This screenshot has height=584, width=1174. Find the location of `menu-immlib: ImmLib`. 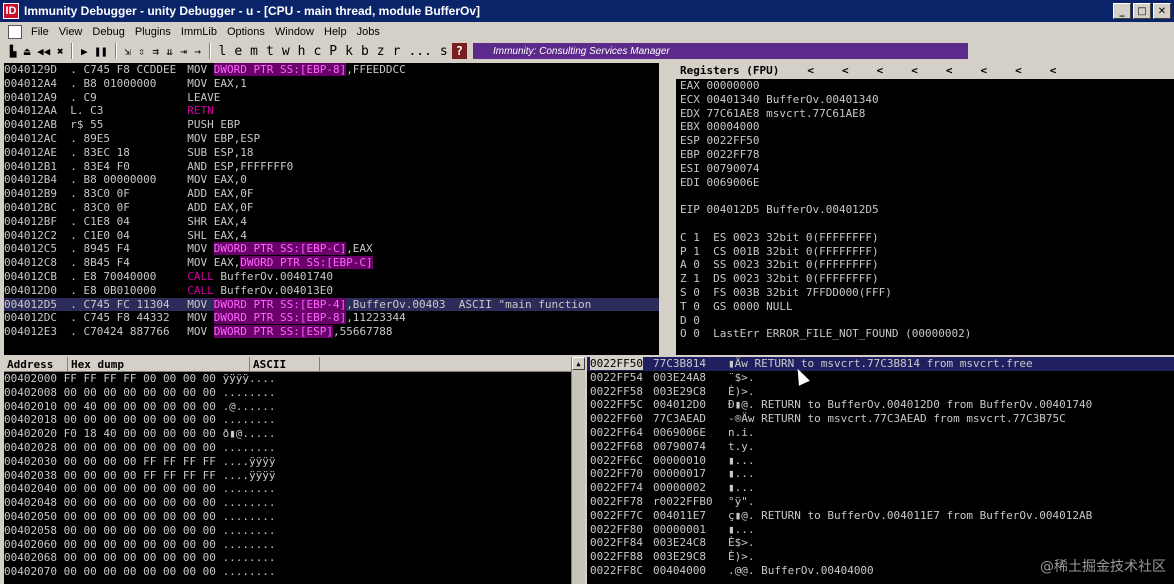

menu-immlib: ImmLib is located at coordinates (199, 32).